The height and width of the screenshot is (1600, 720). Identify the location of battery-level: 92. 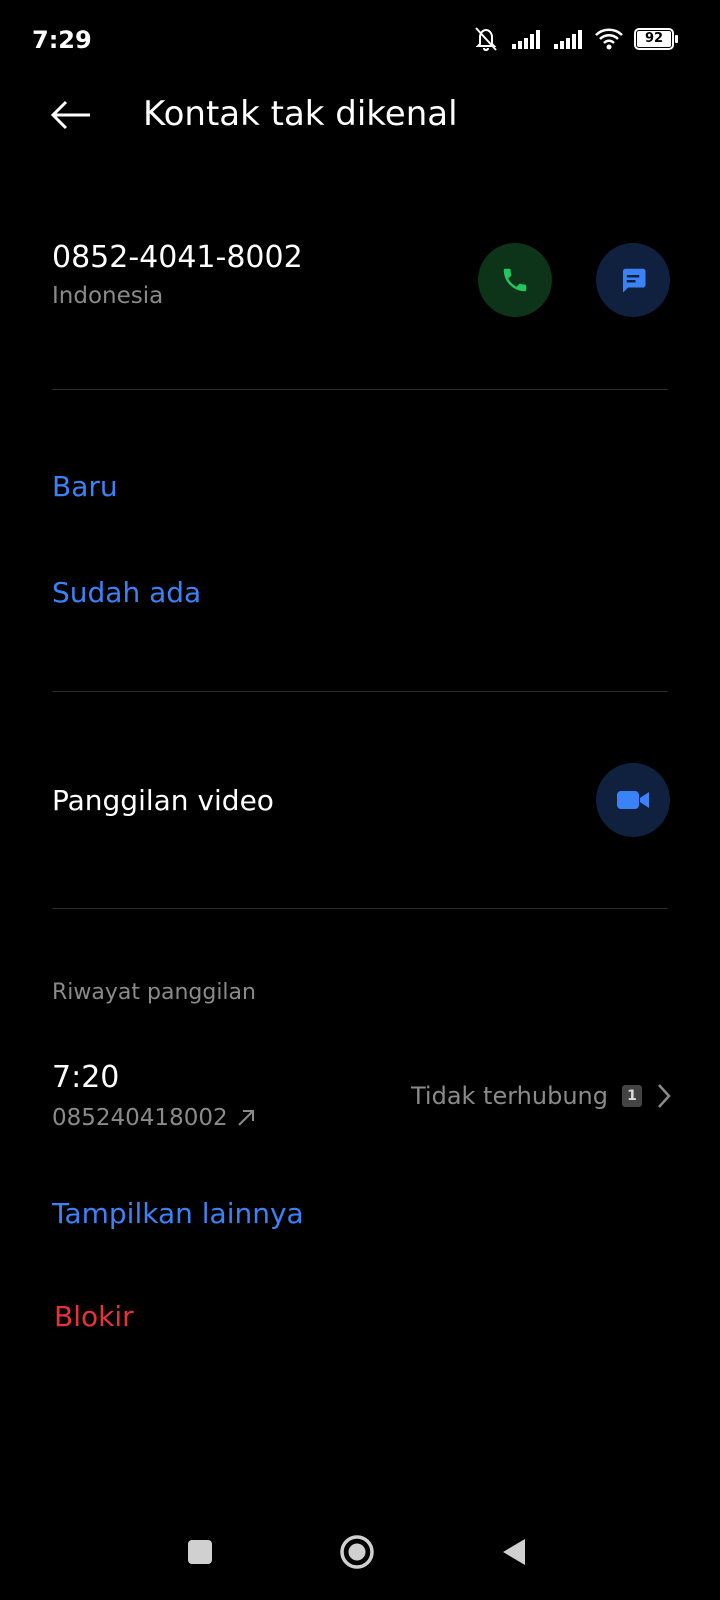
(654, 39).